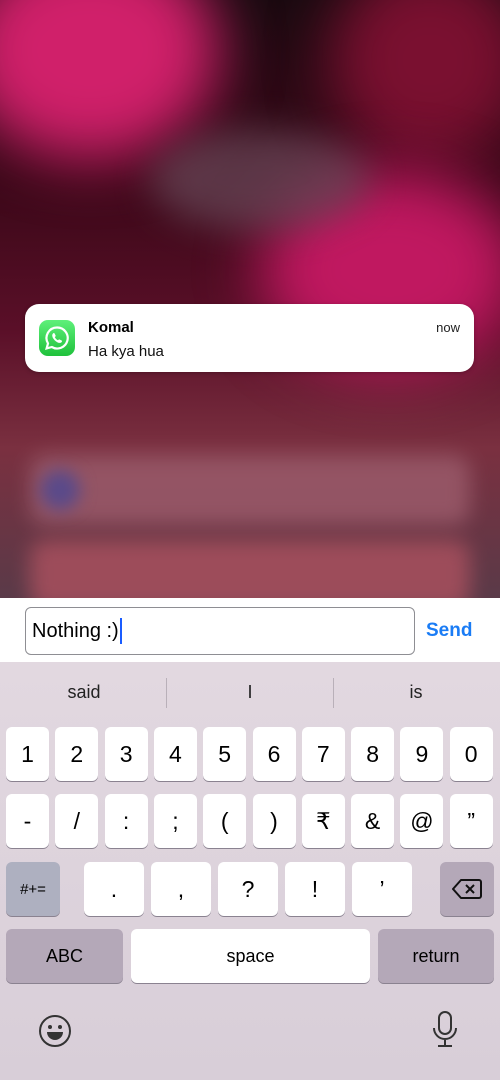  Describe the element at coordinates (248, 889) in the screenshot. I see `punctuation-key: ?` at that location.